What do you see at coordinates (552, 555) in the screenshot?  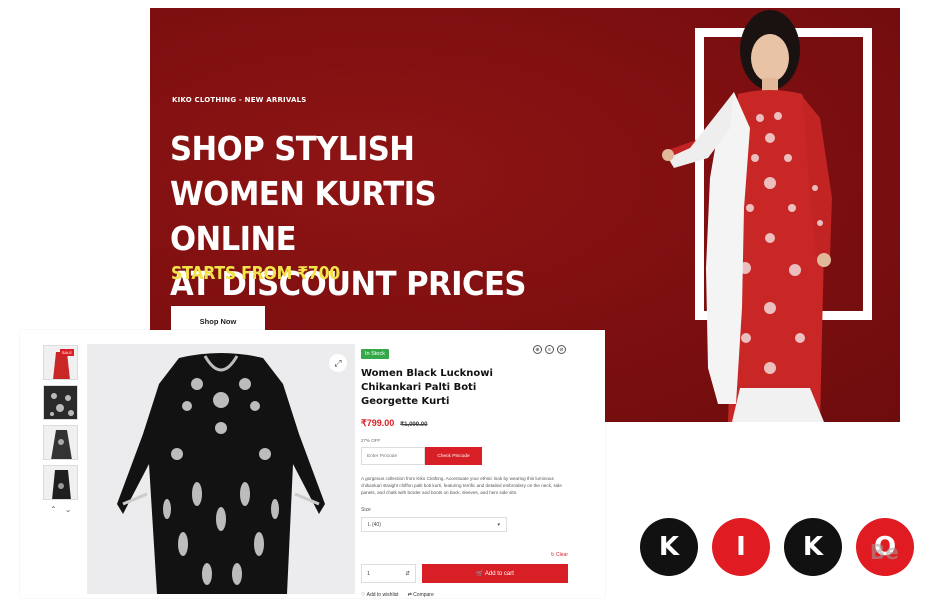 I see `refresh-icon: ↻` at bounding box center [552, 555].